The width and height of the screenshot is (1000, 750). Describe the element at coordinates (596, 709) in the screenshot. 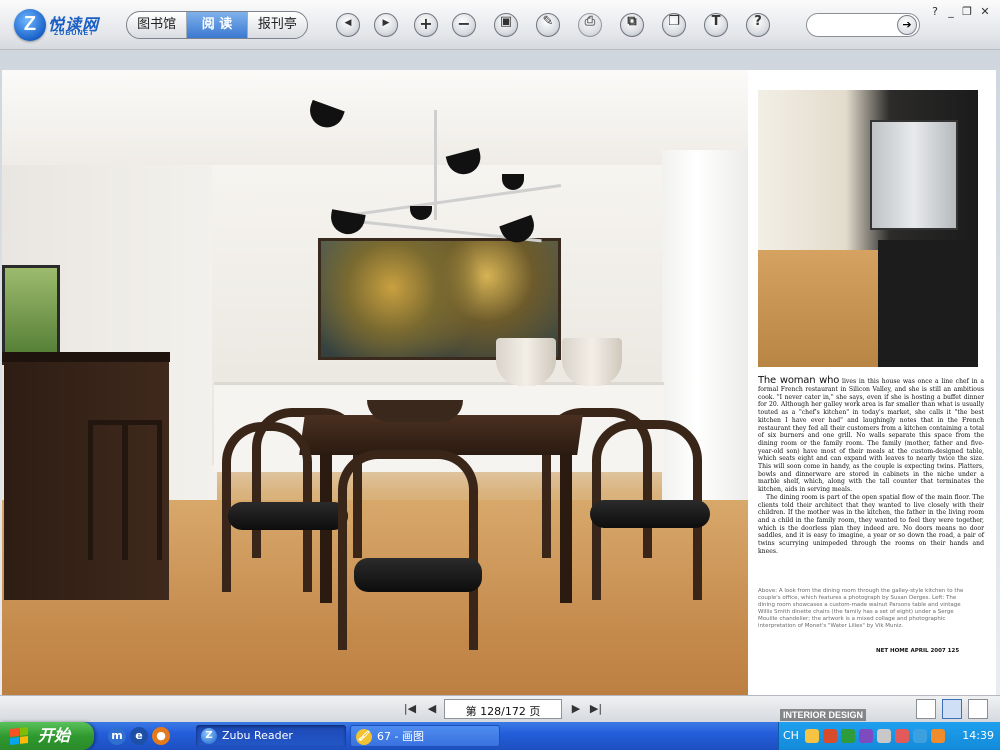

I see `last-page-button: ▶|` at that location.